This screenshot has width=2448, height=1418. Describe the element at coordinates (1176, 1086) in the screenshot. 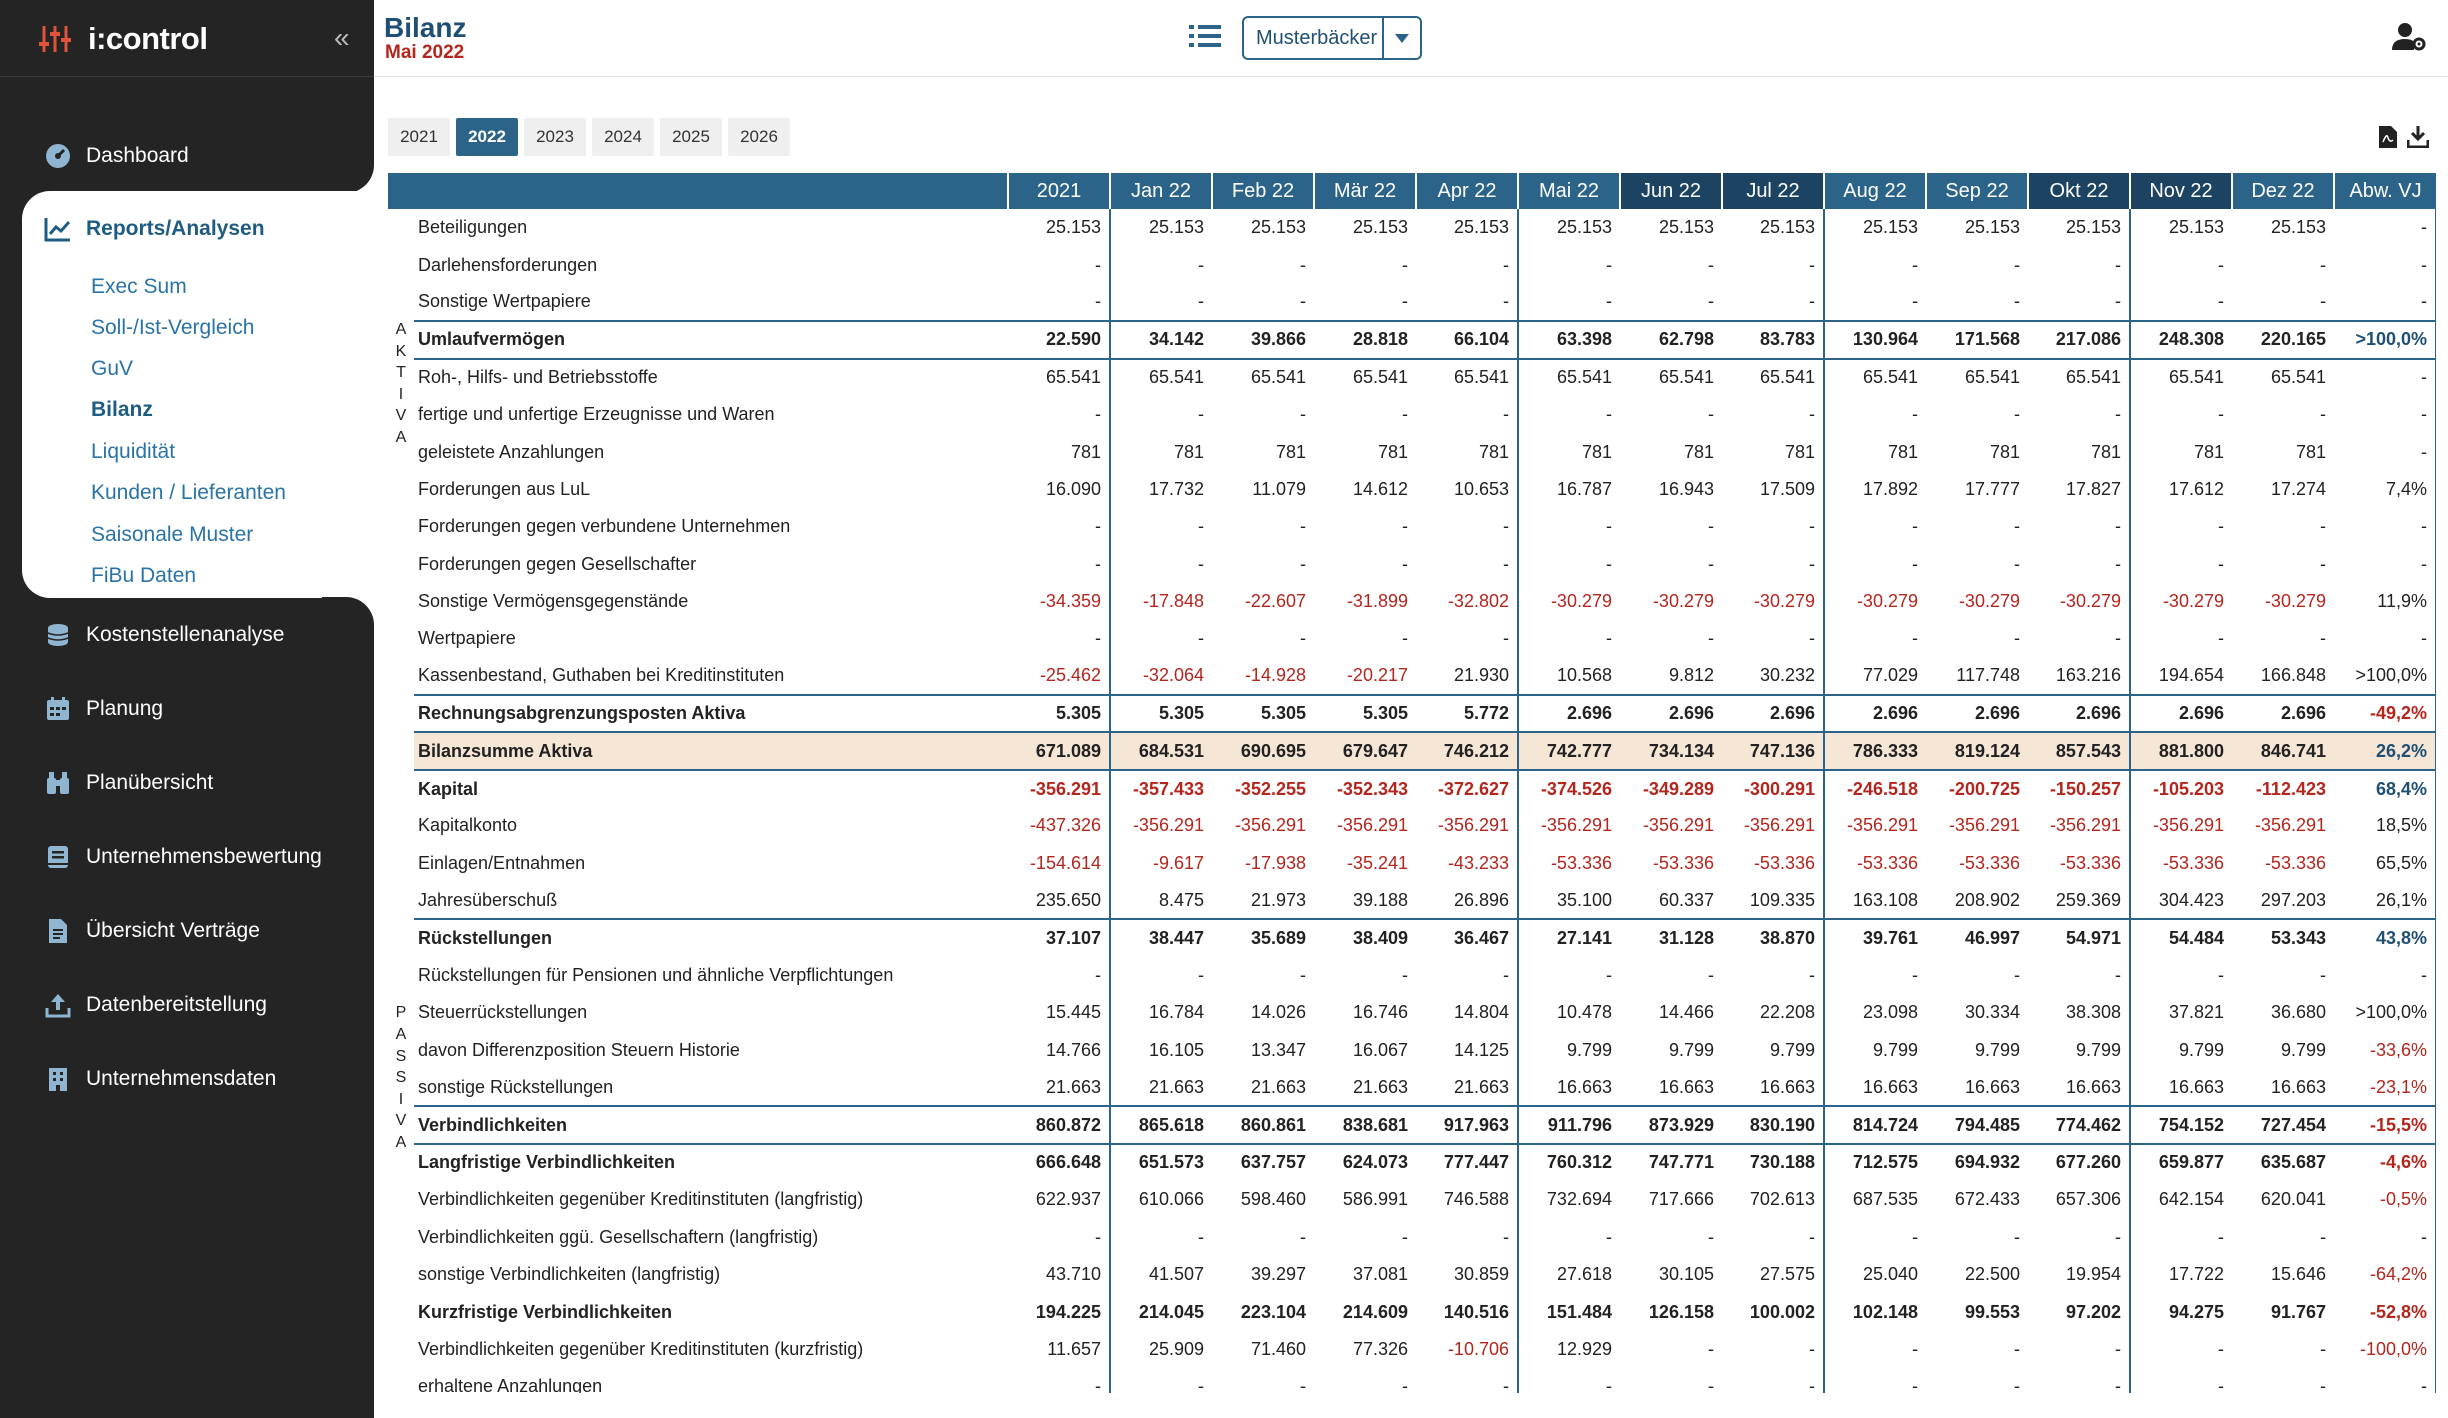

I see `table-cell: 21.663` at that location.